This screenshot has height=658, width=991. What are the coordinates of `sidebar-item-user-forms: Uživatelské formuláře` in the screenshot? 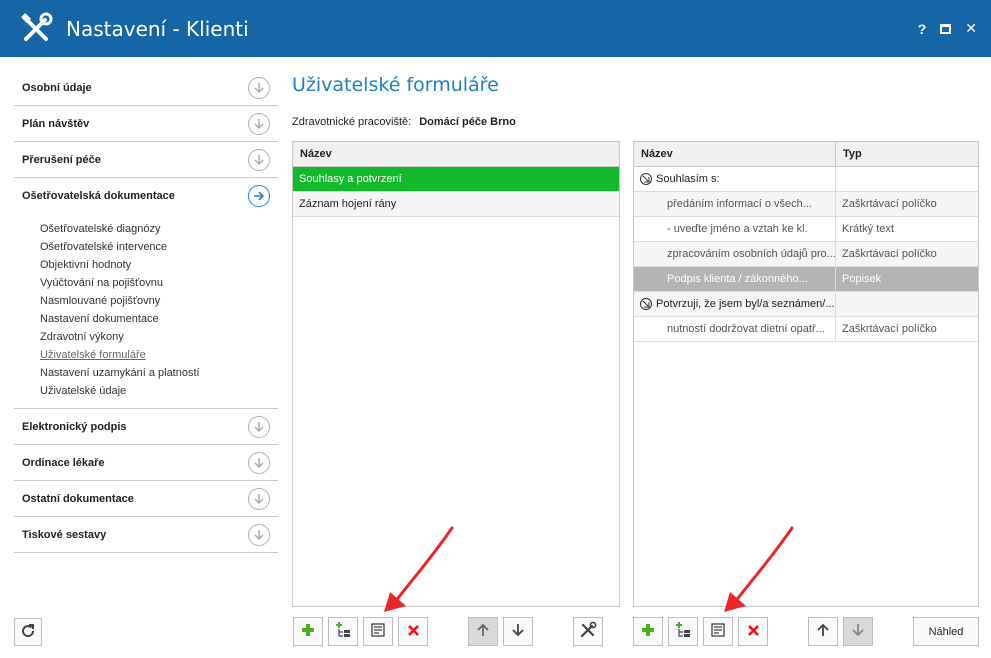 It's located at (159, 355).